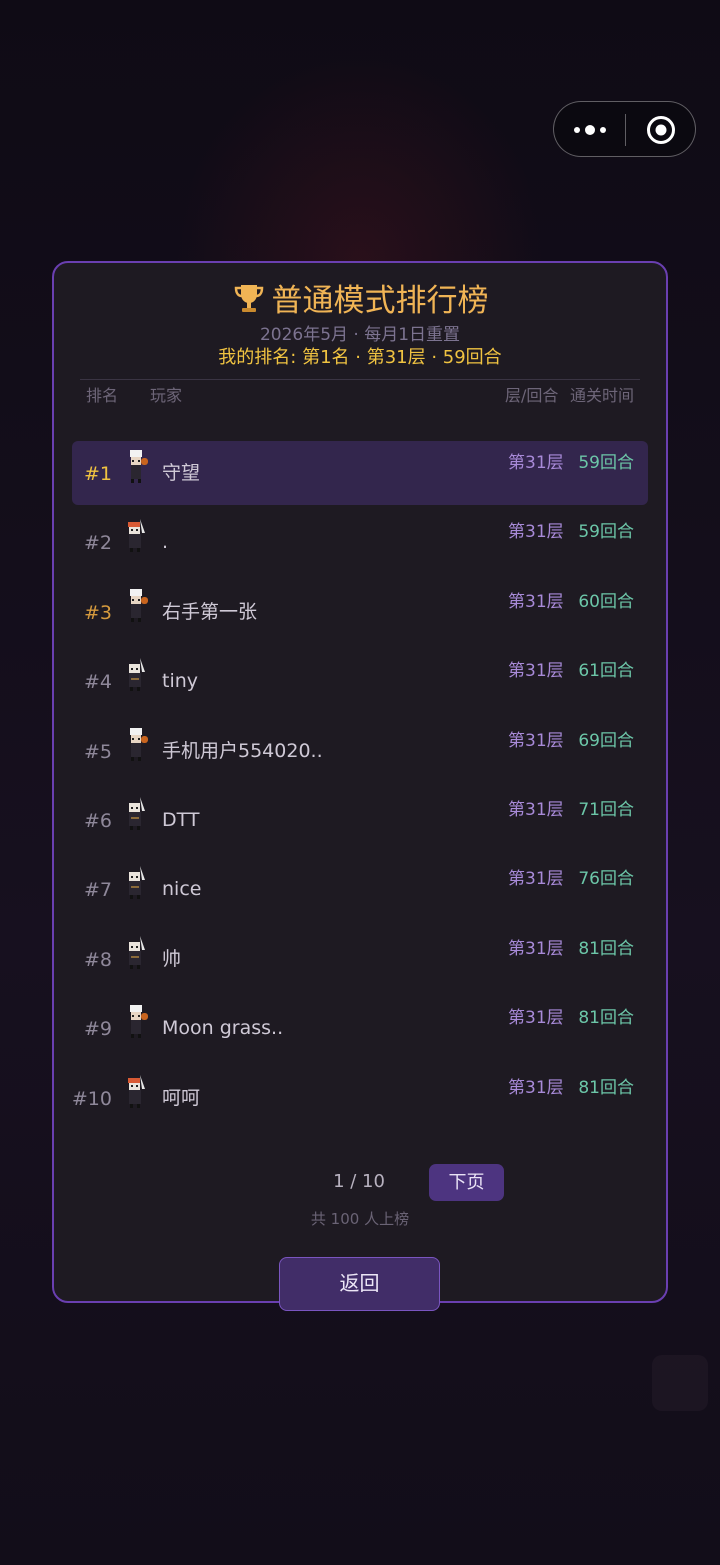  I want to click on rank-label: #10, so click(91, 1099).